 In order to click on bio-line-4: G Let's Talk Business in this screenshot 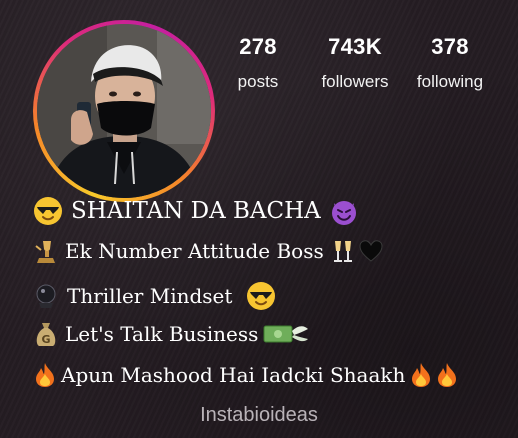, I will do `click(171, 334)`.